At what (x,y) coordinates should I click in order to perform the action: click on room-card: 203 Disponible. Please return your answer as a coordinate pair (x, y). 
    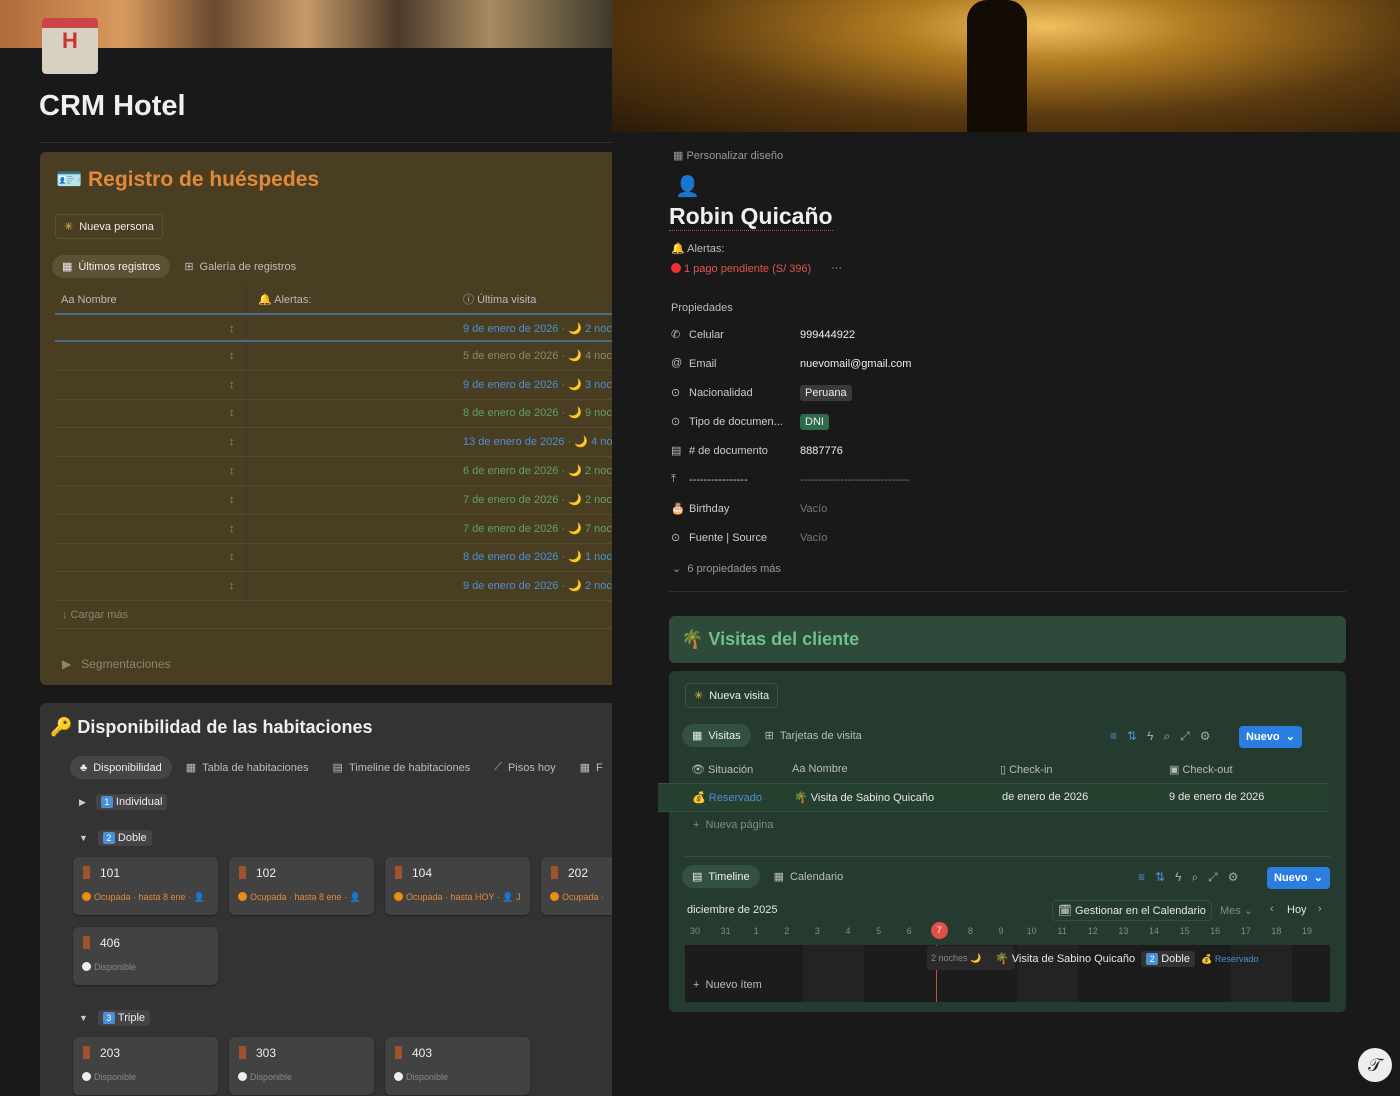
    Looking at the image, I should click on (145, 1066).